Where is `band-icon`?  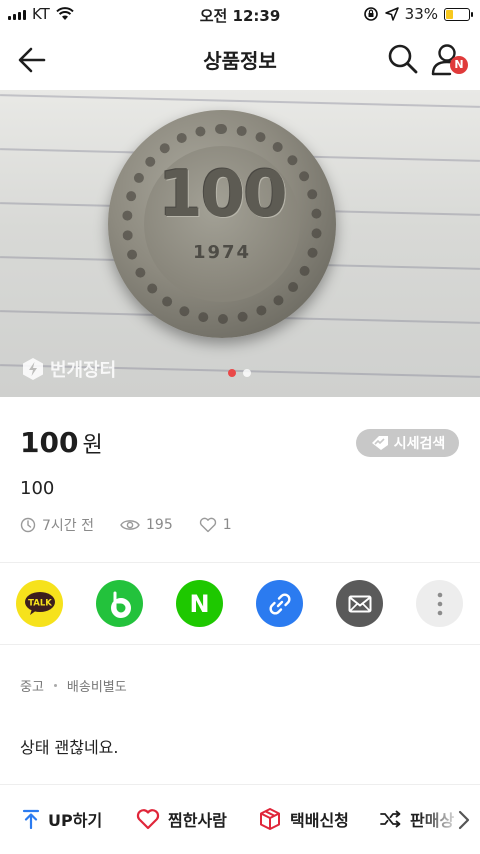 band-icon is located at coordinates (120, 604).